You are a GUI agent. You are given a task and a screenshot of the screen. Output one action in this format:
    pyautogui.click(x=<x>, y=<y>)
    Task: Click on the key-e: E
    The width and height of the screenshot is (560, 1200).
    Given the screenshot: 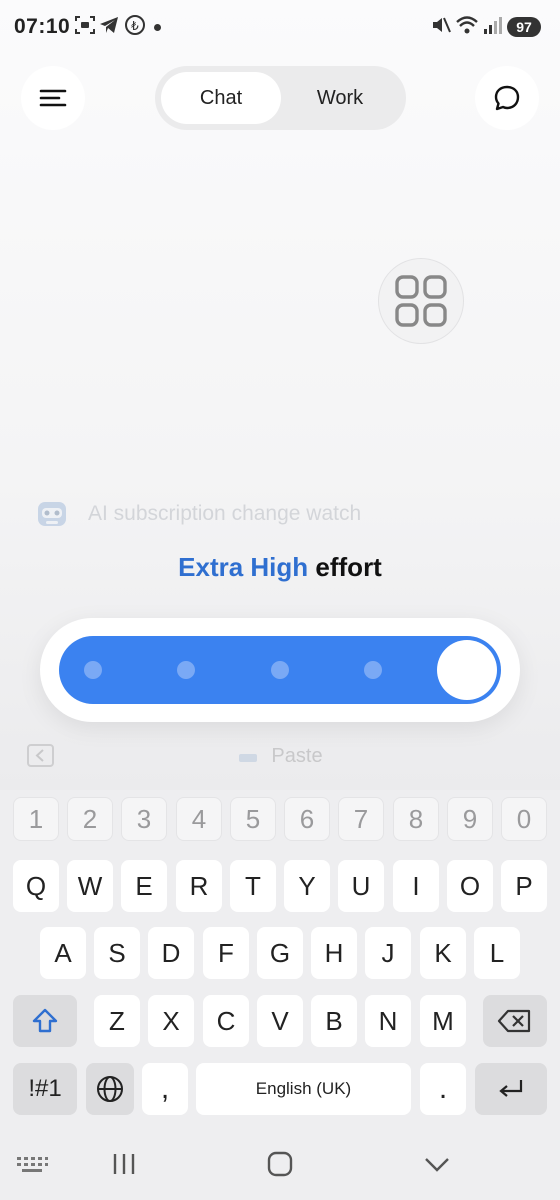 What is the action you would take?
    pyautogui.click(x=144, y=886)
    